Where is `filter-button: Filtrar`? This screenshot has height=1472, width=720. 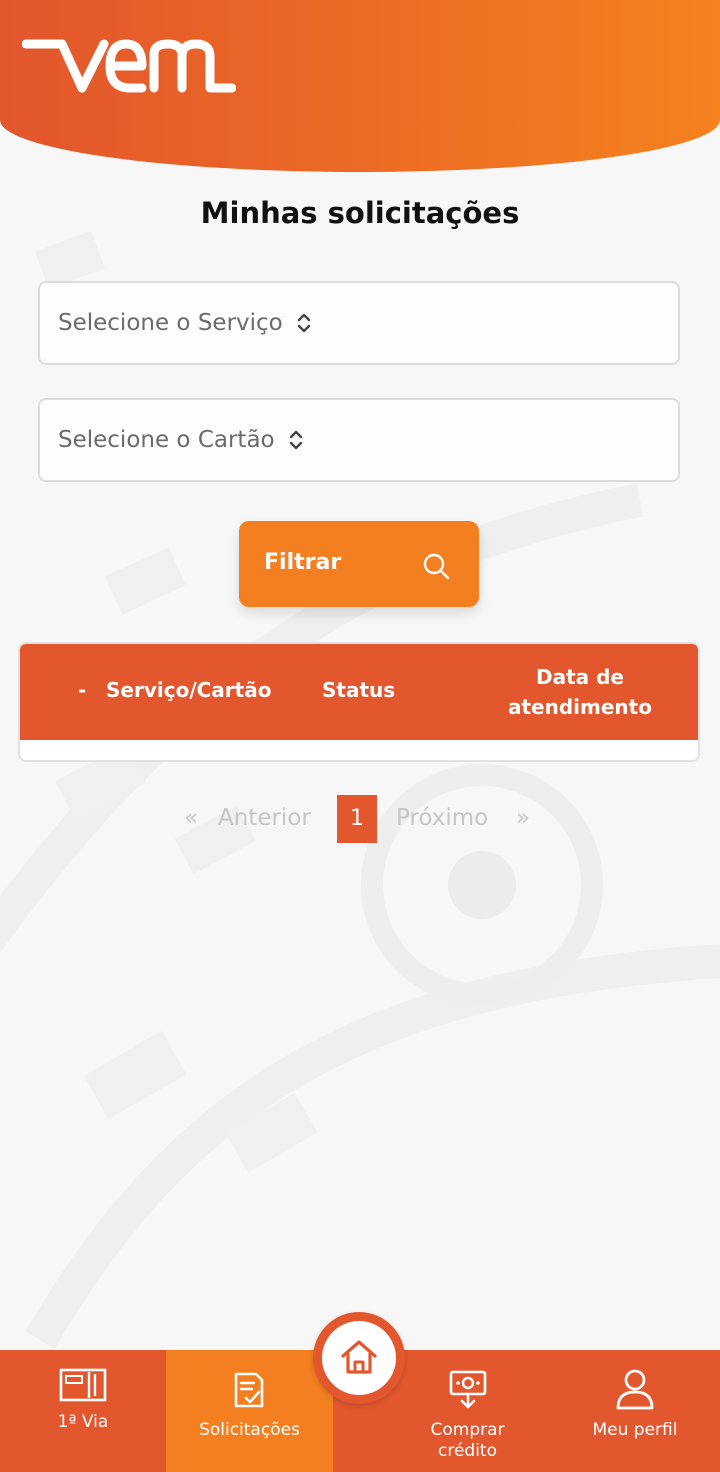
filter-button: Filtrar is located at coordinates (359, 564).